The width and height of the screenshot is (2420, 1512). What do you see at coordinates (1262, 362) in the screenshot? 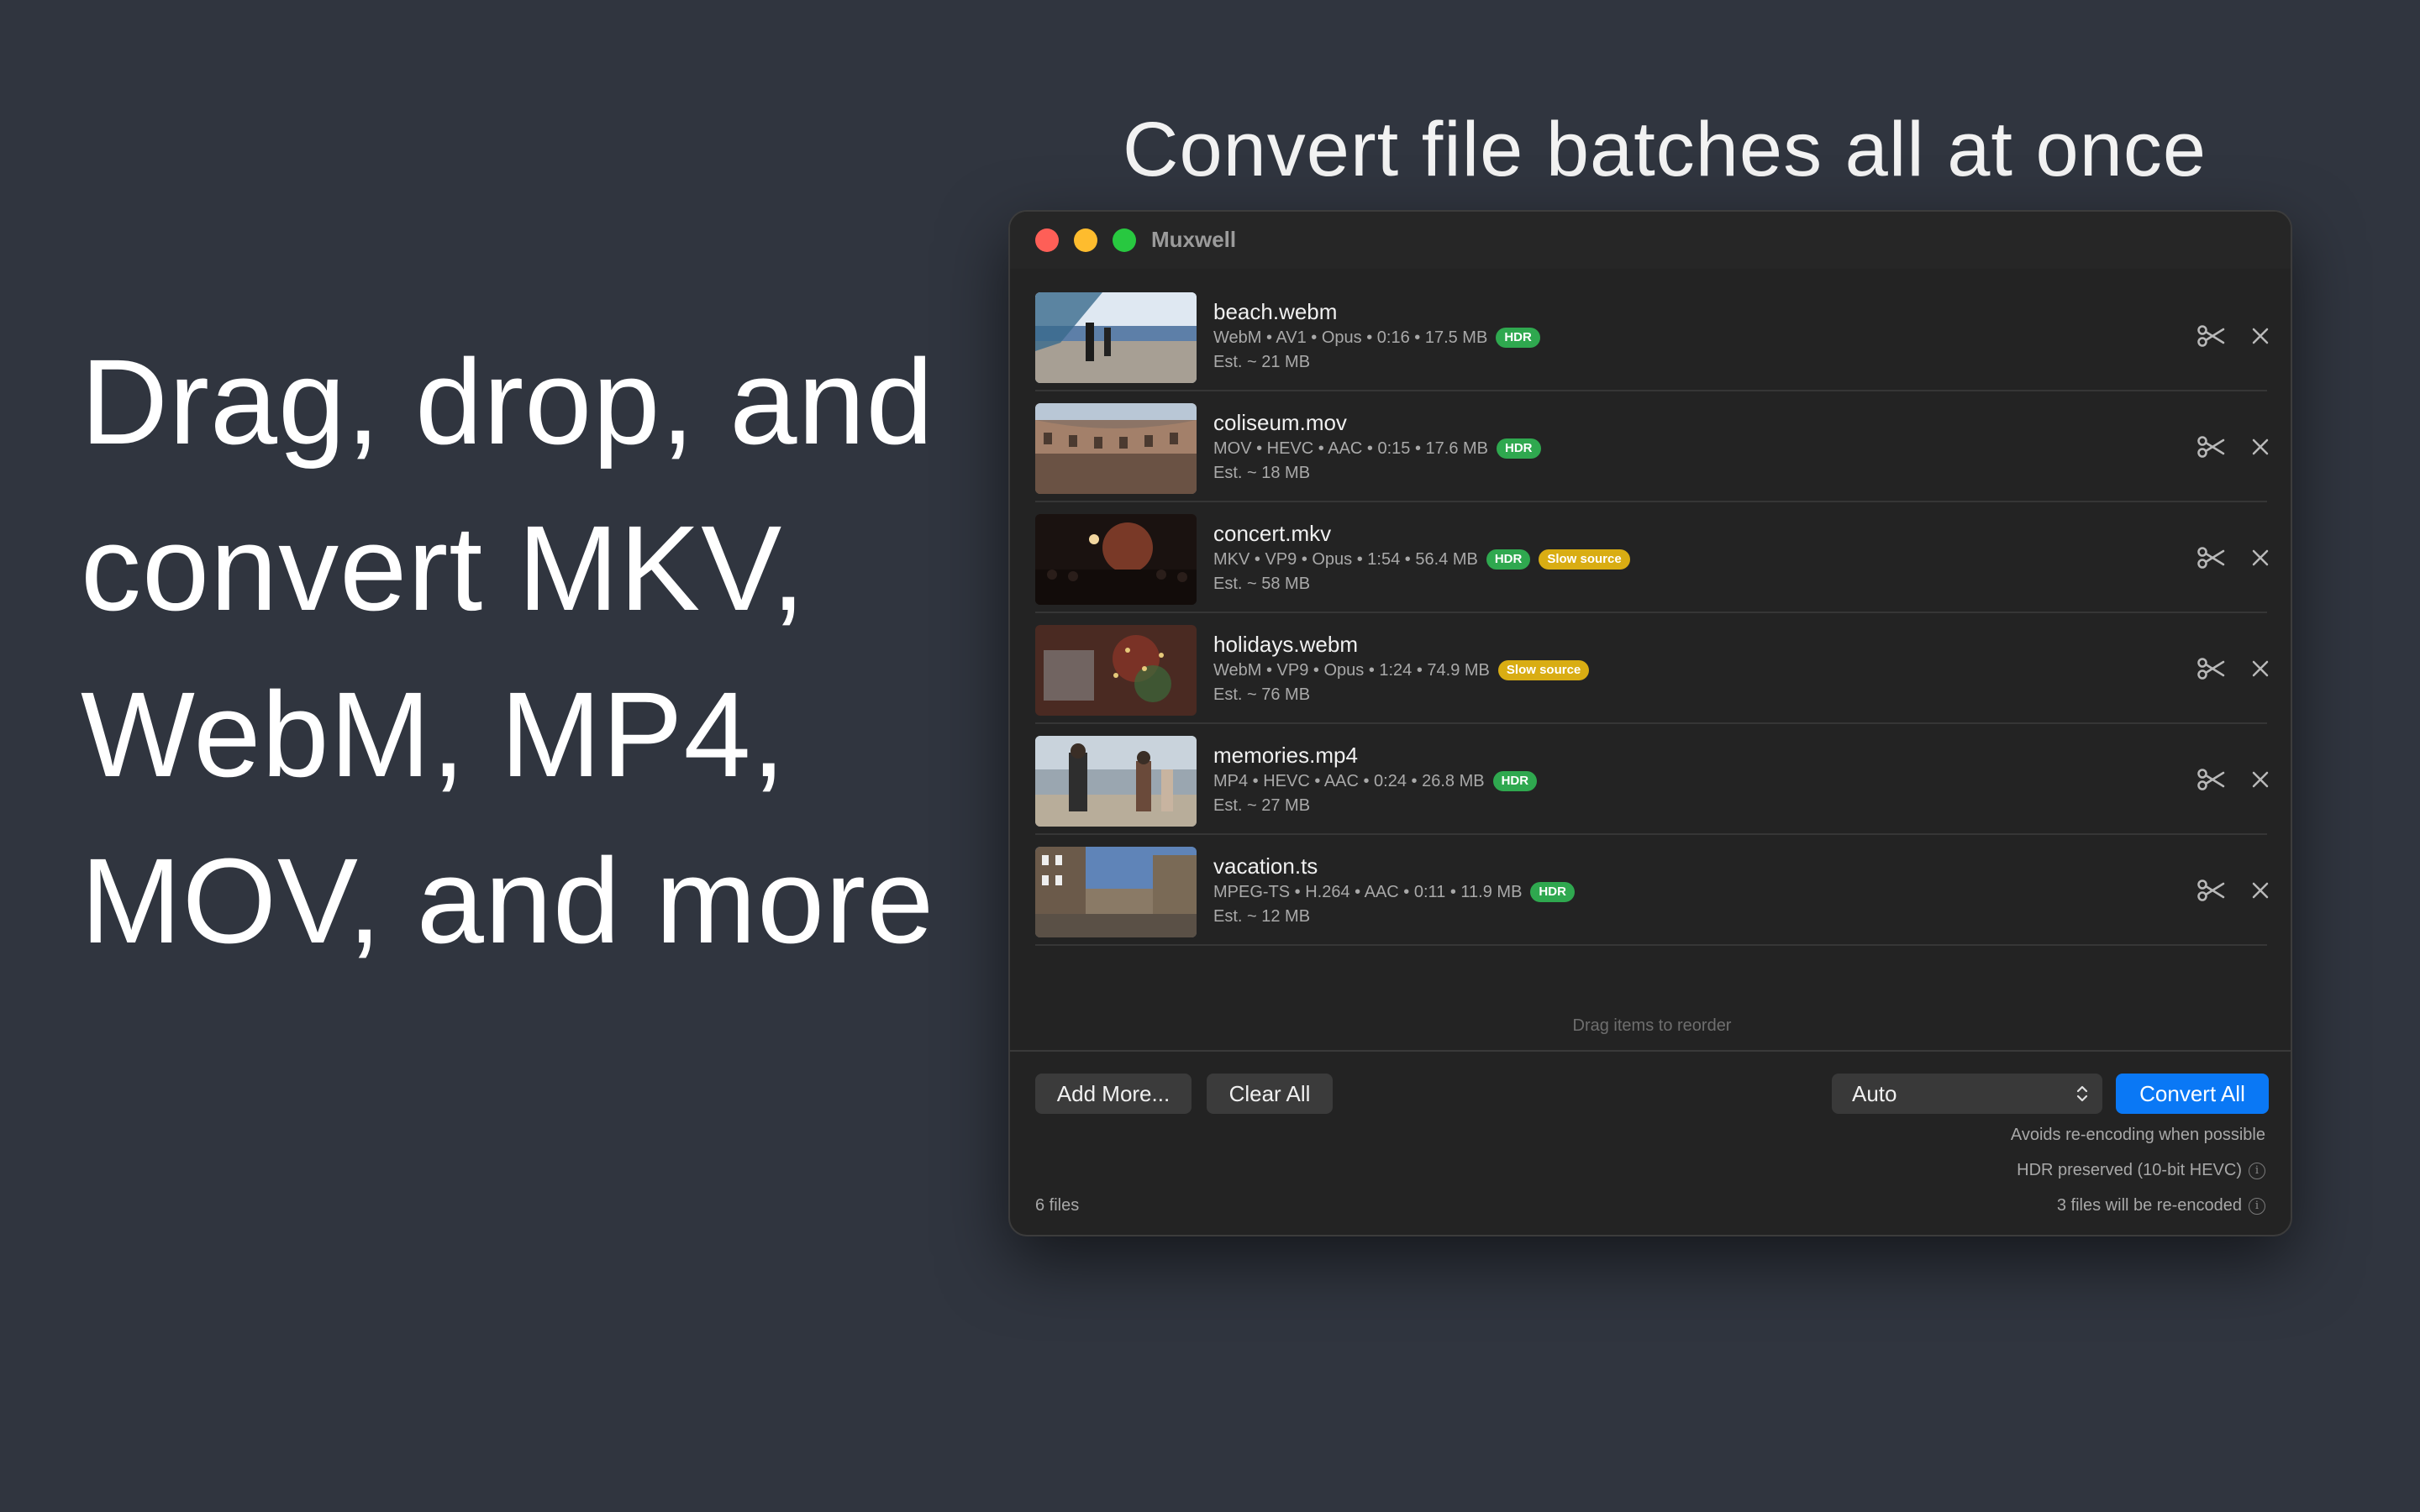
I see `size-estimate: Est. ~ 21 MB` at bounding box center [1262, 362].